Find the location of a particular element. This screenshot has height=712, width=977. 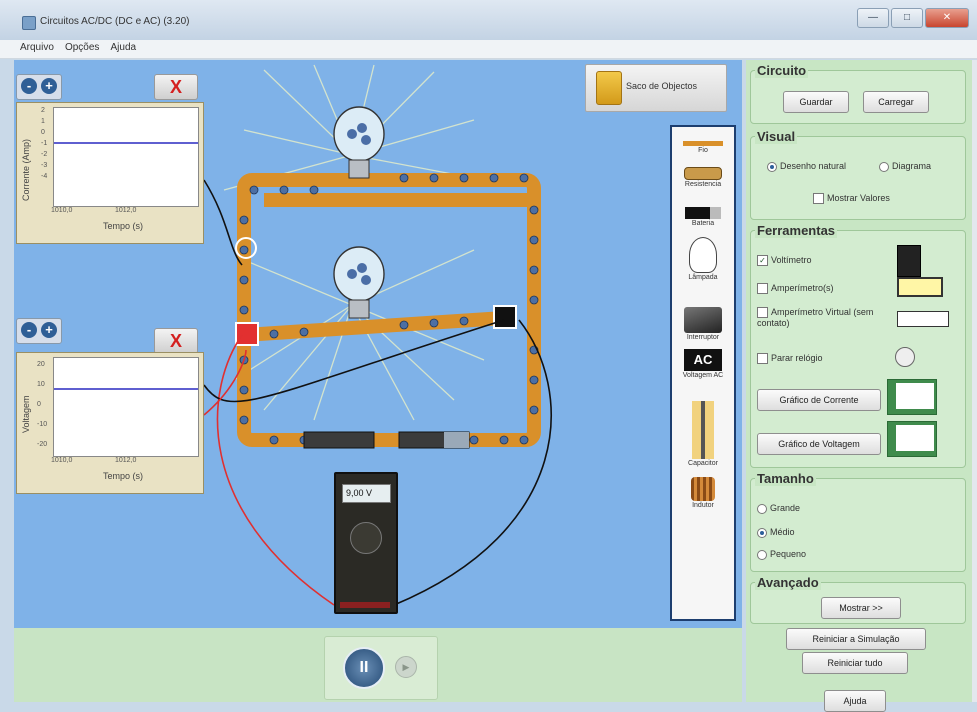

ammeter-thumbnail-icon is located at coordinates (920, 287).